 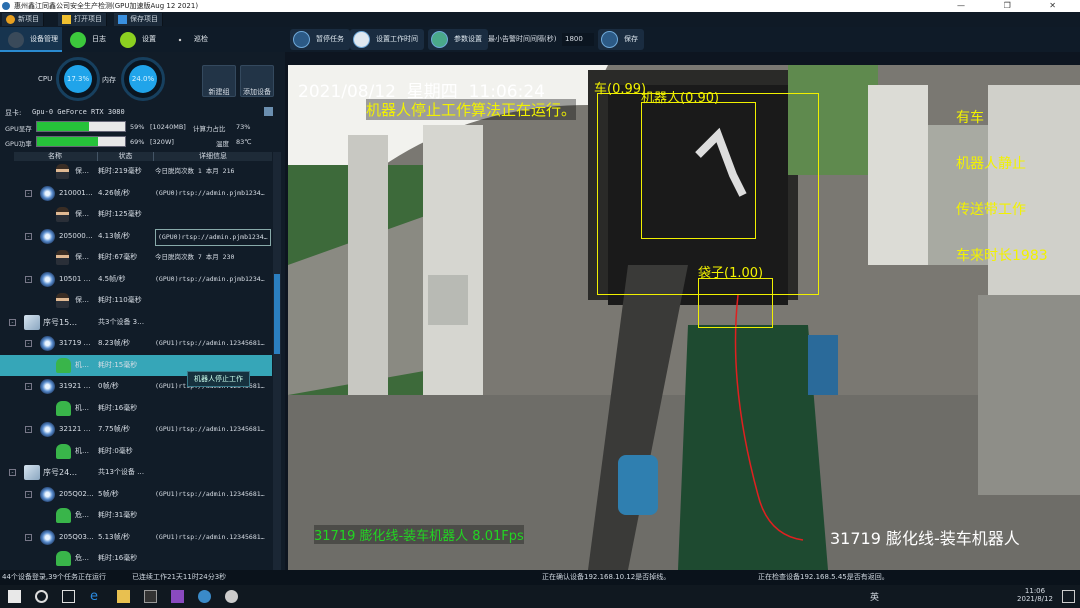 What do you see at coordinates (219, 81) in the screenshot?
I see `new-group-button: 新建组` at bounding box center [219, 81].